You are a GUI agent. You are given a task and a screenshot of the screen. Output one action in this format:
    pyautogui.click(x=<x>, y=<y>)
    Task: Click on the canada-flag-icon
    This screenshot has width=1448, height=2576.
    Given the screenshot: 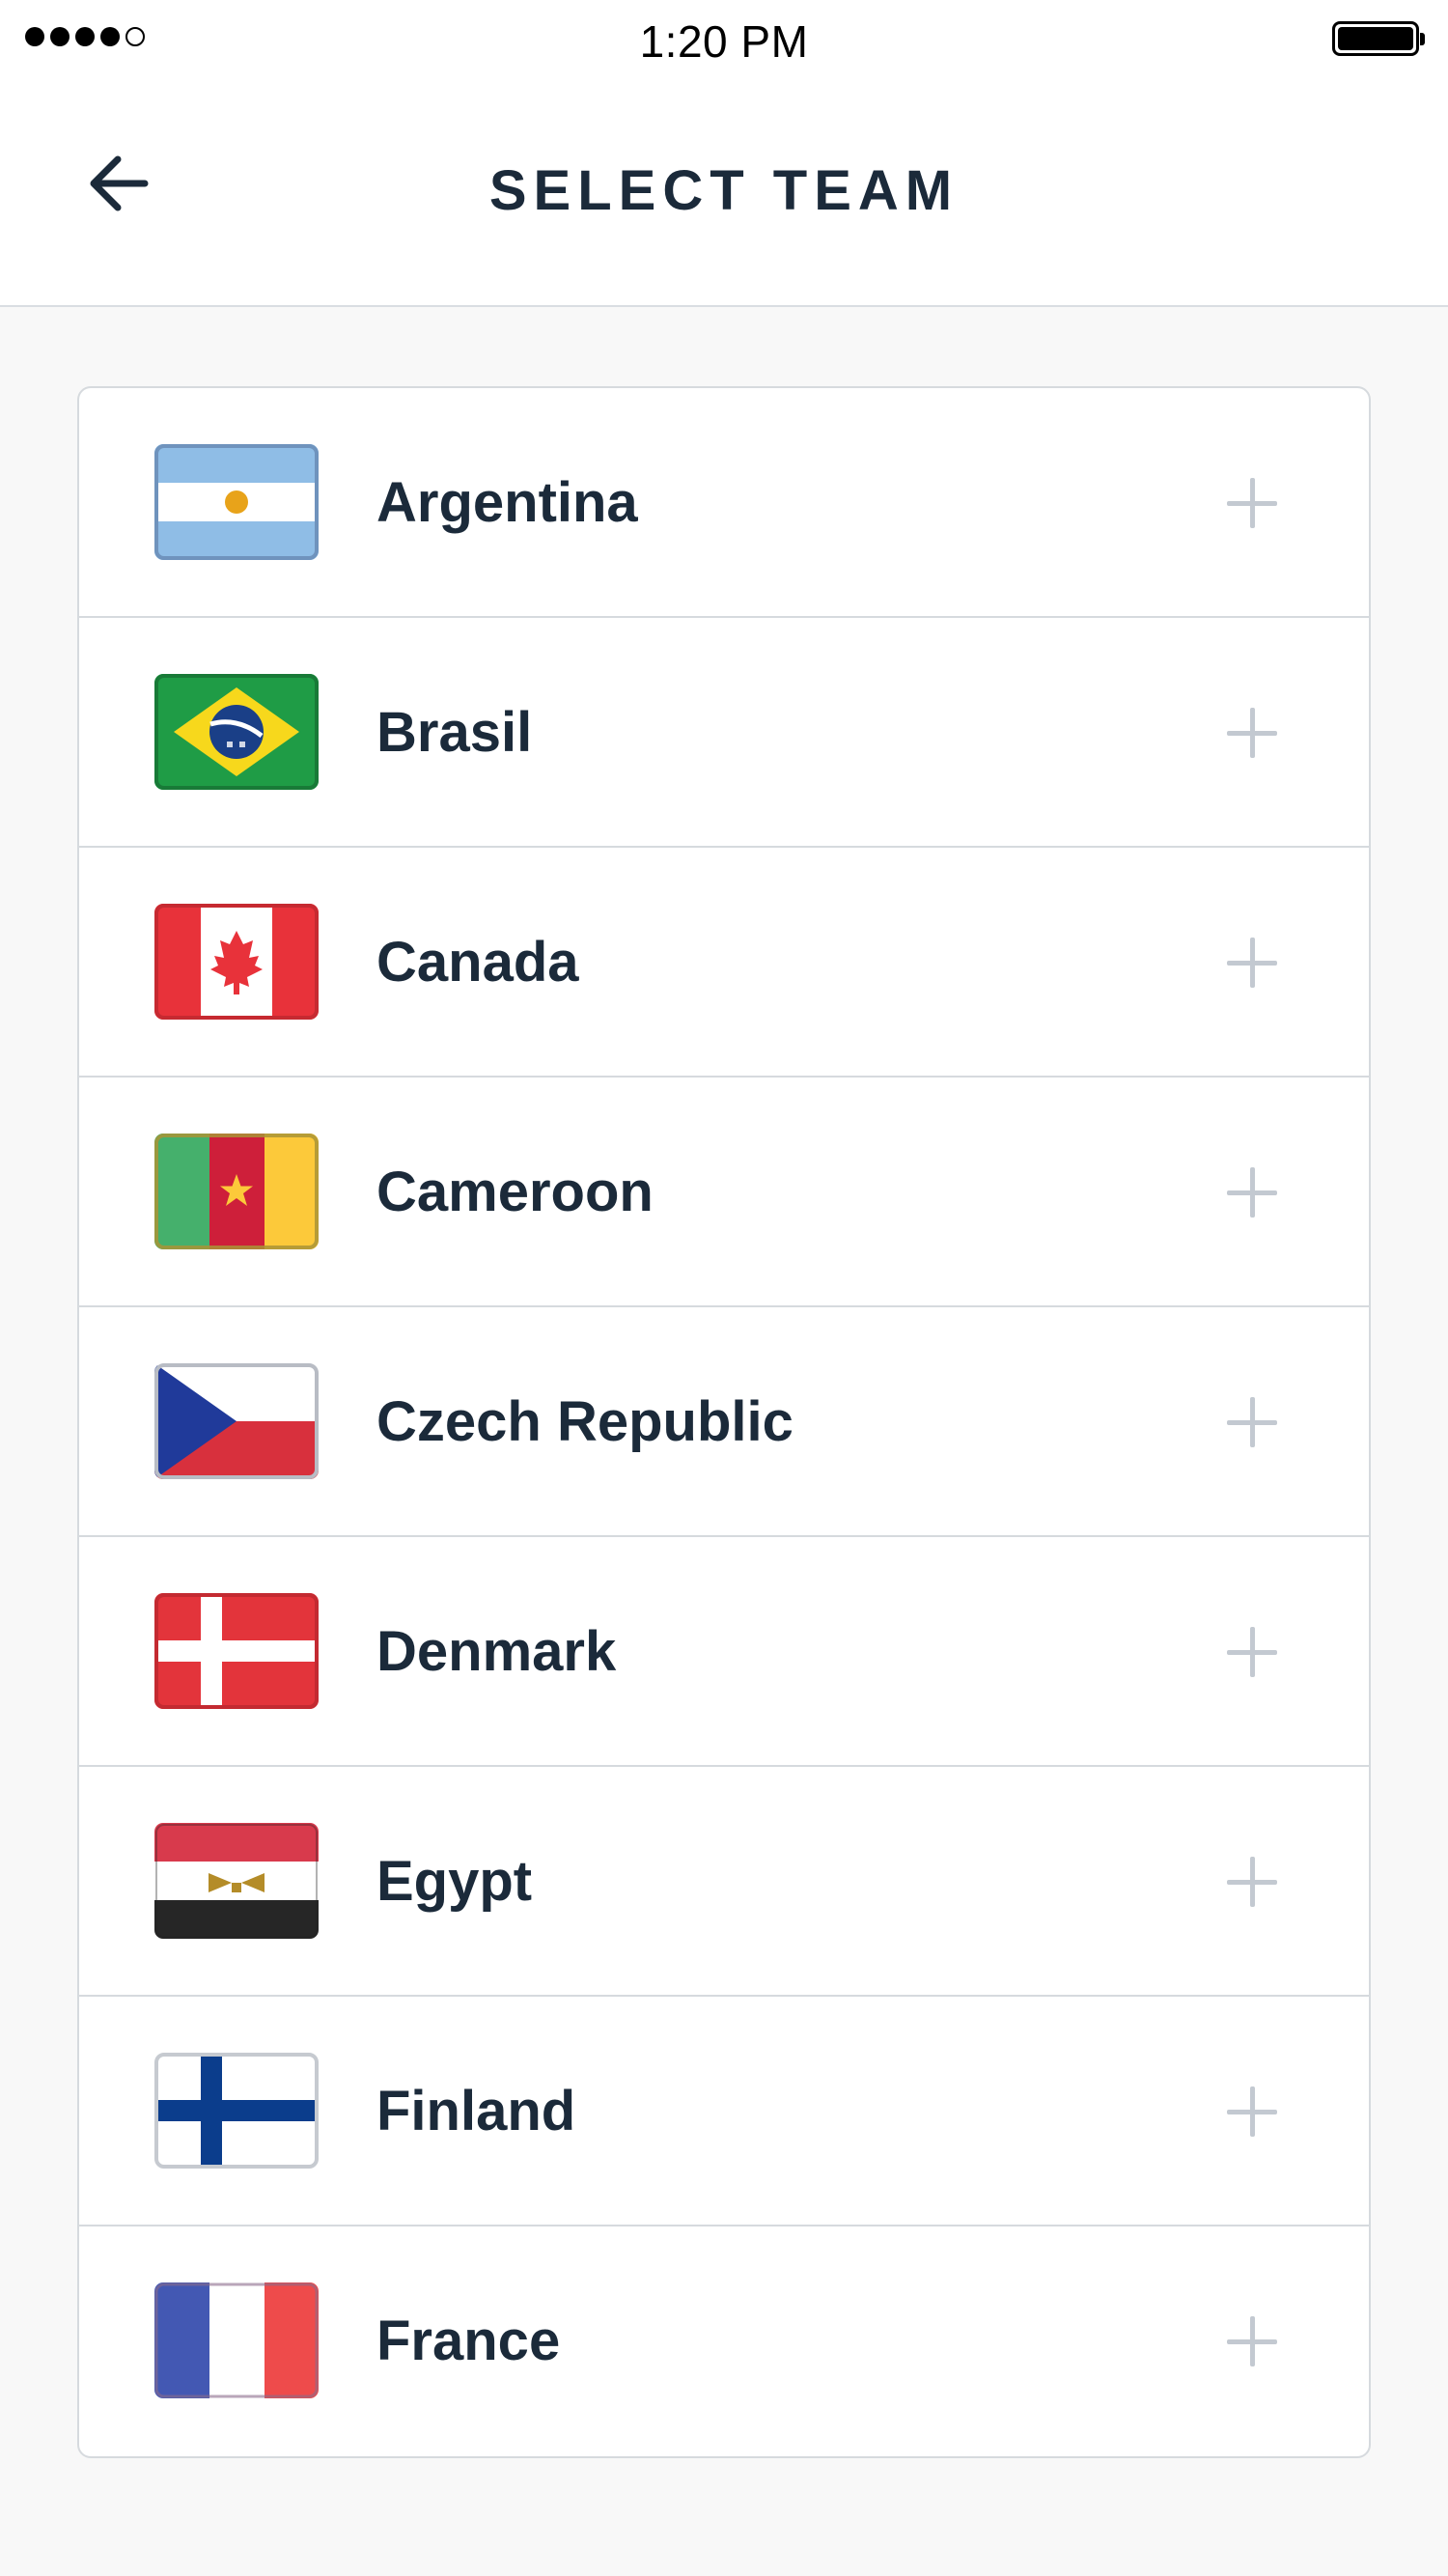 What is the action you would take?
    pyautogui.click(x=237, y=962)
    